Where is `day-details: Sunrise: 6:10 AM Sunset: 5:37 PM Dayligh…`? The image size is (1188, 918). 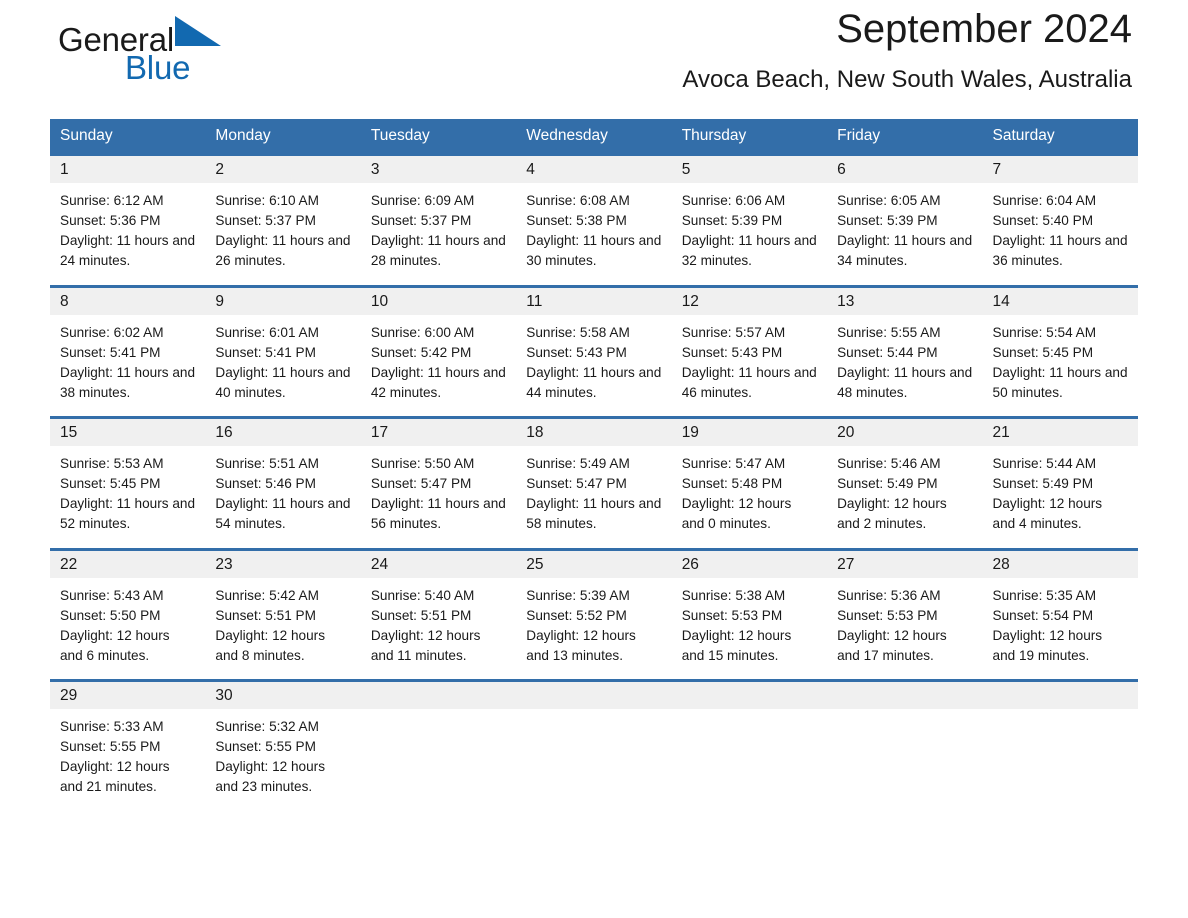 day-details: Sunrise: 6:10 AM Sunset: 5:37 PM Dayligh… is located at coordinates (283, 230).